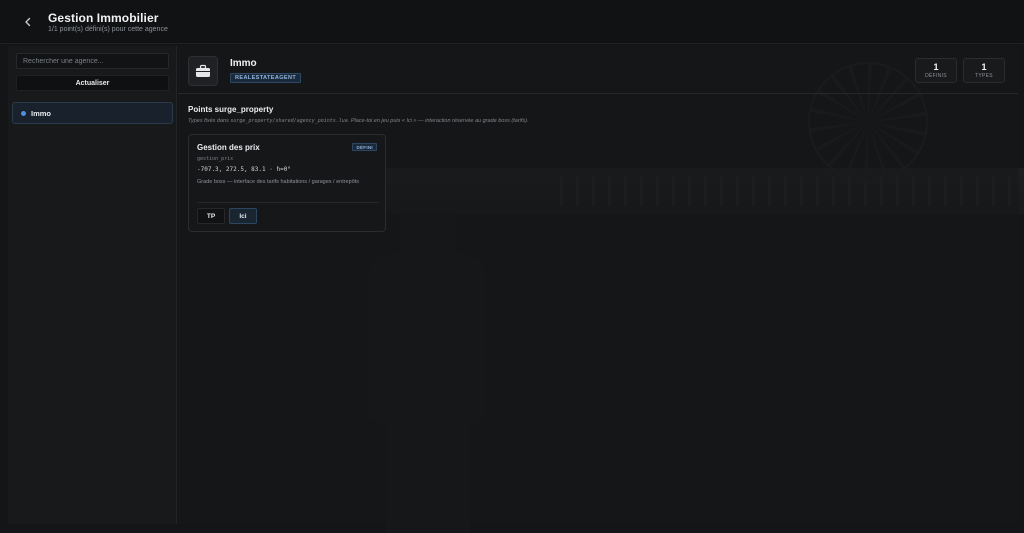  What do you see at coordinates (936, 67) in the screenshot?
I see `stat-defined-value: 1` at bounding box center [936, 67].